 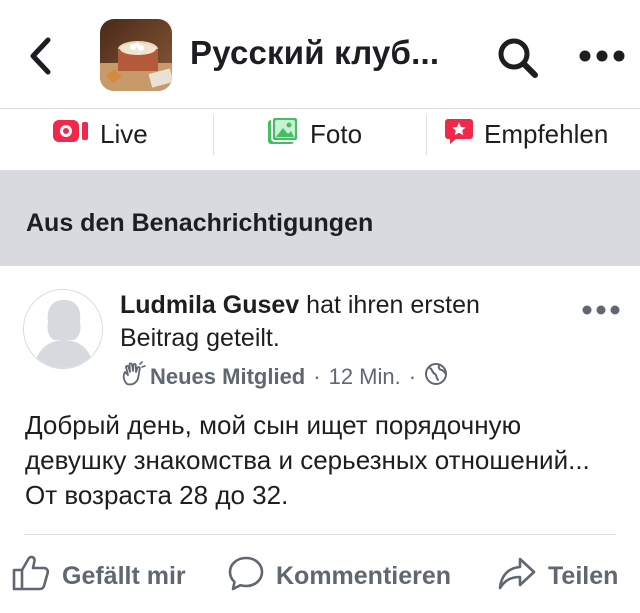 I want to click on waving-hand-icon, so click(x=133, y=377).